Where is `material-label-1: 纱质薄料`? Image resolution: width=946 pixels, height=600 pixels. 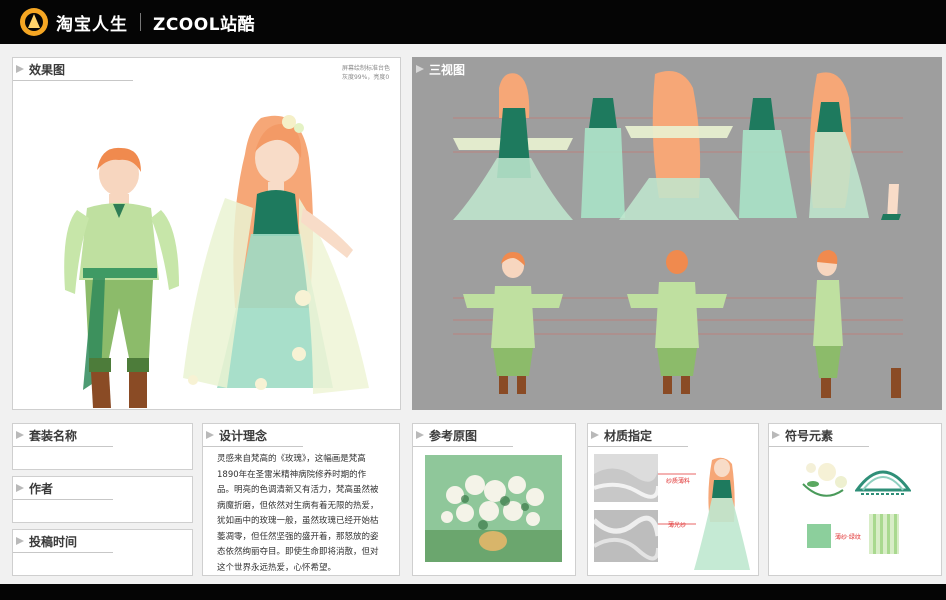 material-label-1: 纱质薄料 is located at coordinates (678, 481).